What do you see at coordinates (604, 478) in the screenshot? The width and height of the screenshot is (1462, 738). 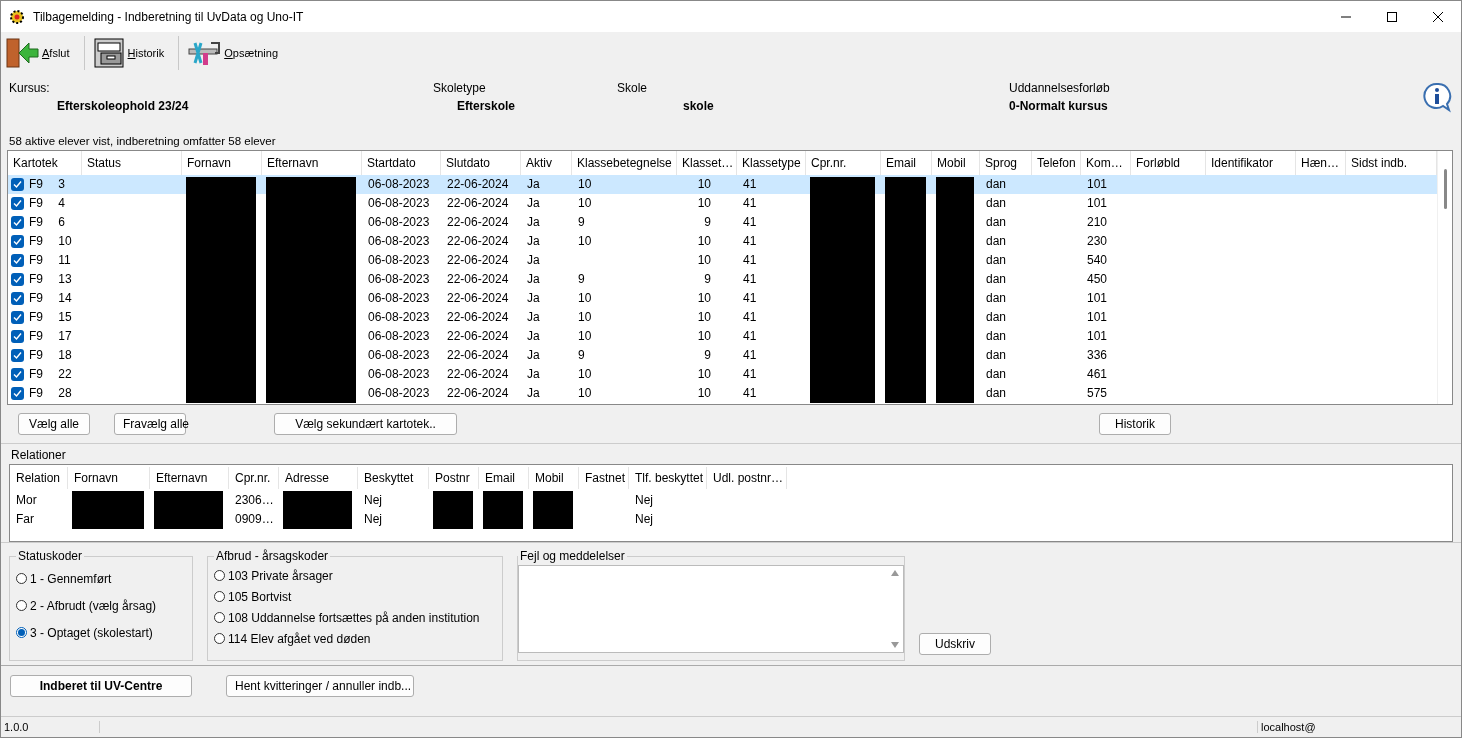 I see `column-header: Fastnet` at bounding box center [604, 478].